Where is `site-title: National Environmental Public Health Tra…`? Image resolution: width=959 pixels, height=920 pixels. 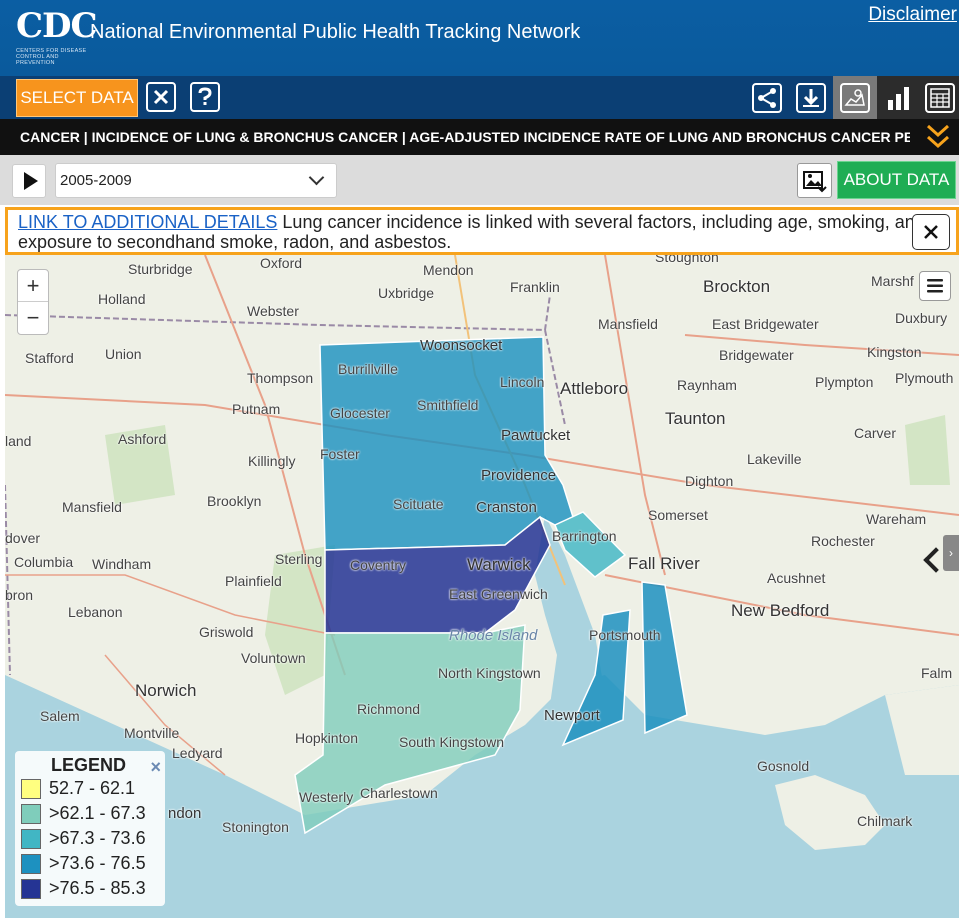
site-title: National Environmental Public Health Tra… is located at coordinates (335, 32).